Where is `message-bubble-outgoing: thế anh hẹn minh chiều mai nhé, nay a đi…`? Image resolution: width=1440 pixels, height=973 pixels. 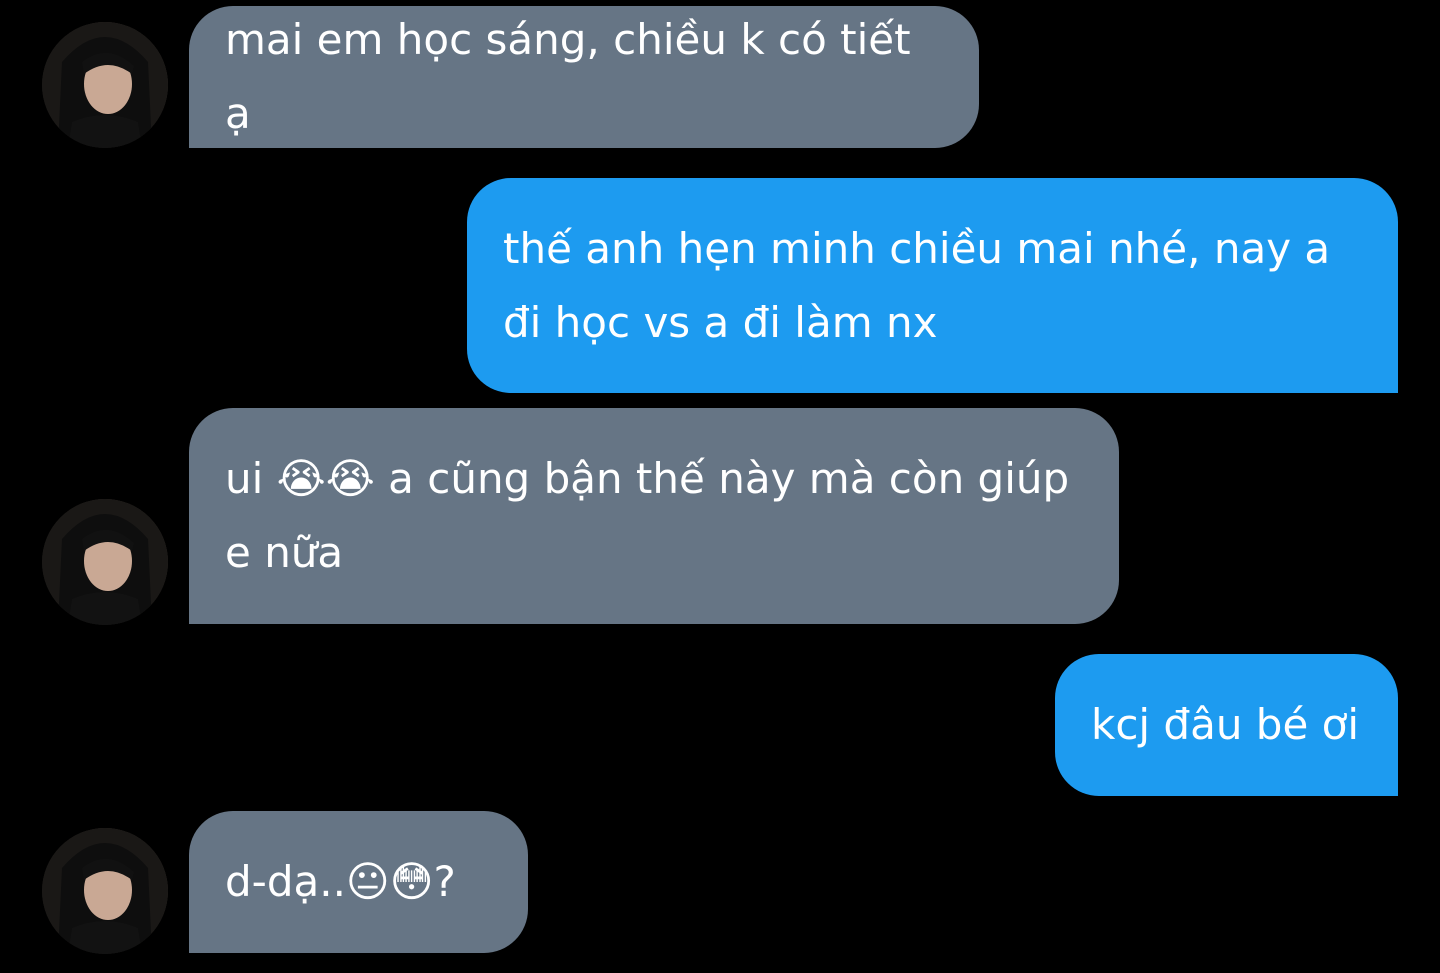 message-bubble-outgoing: thế anh hẹn minh chiều mai nhé, nay a đi… is located at coordinates (932, 285).